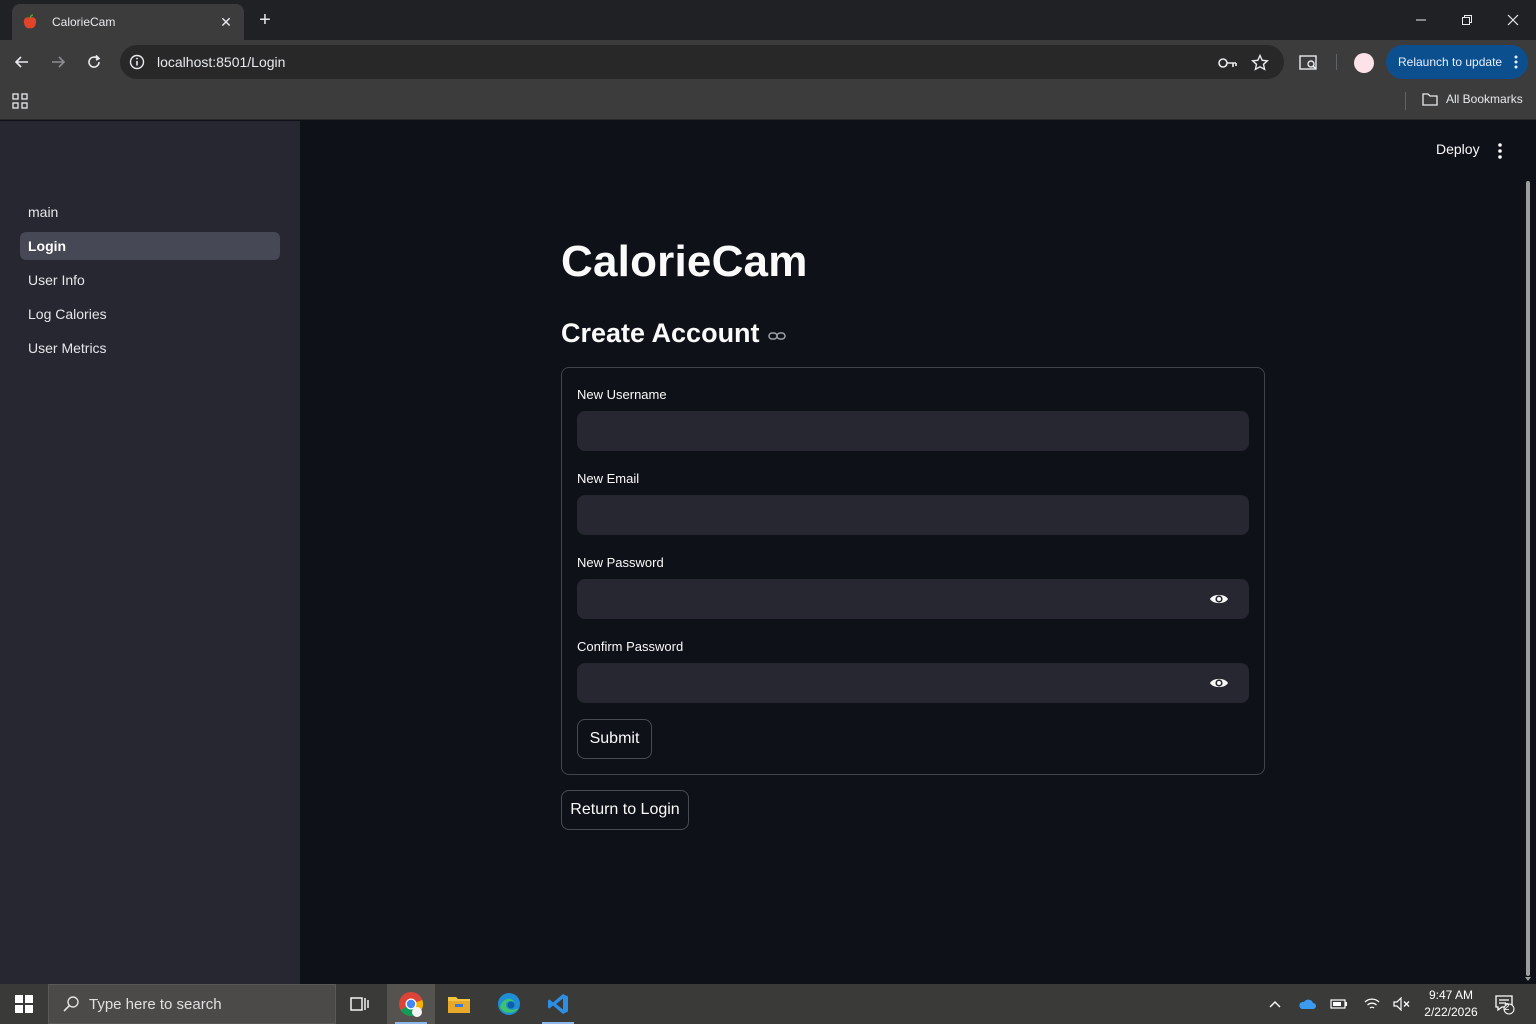  Describe the element at coordinates (558, 1004) in the screenshot. I see `vscode-icon` at that location.